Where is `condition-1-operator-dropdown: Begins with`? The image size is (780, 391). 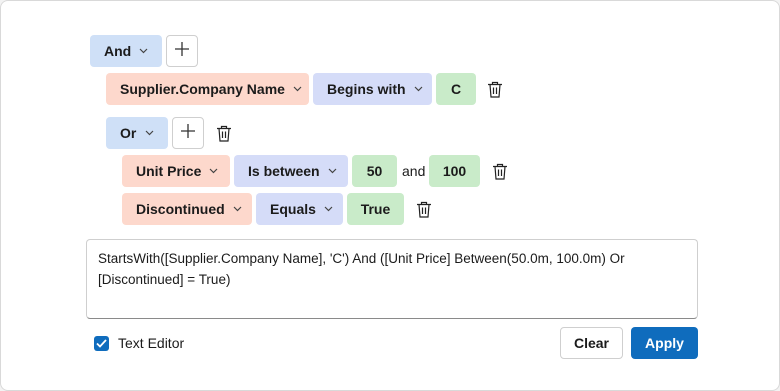
condition-1-operator-dropdown: Begins with is located at coordinates (372, 89).